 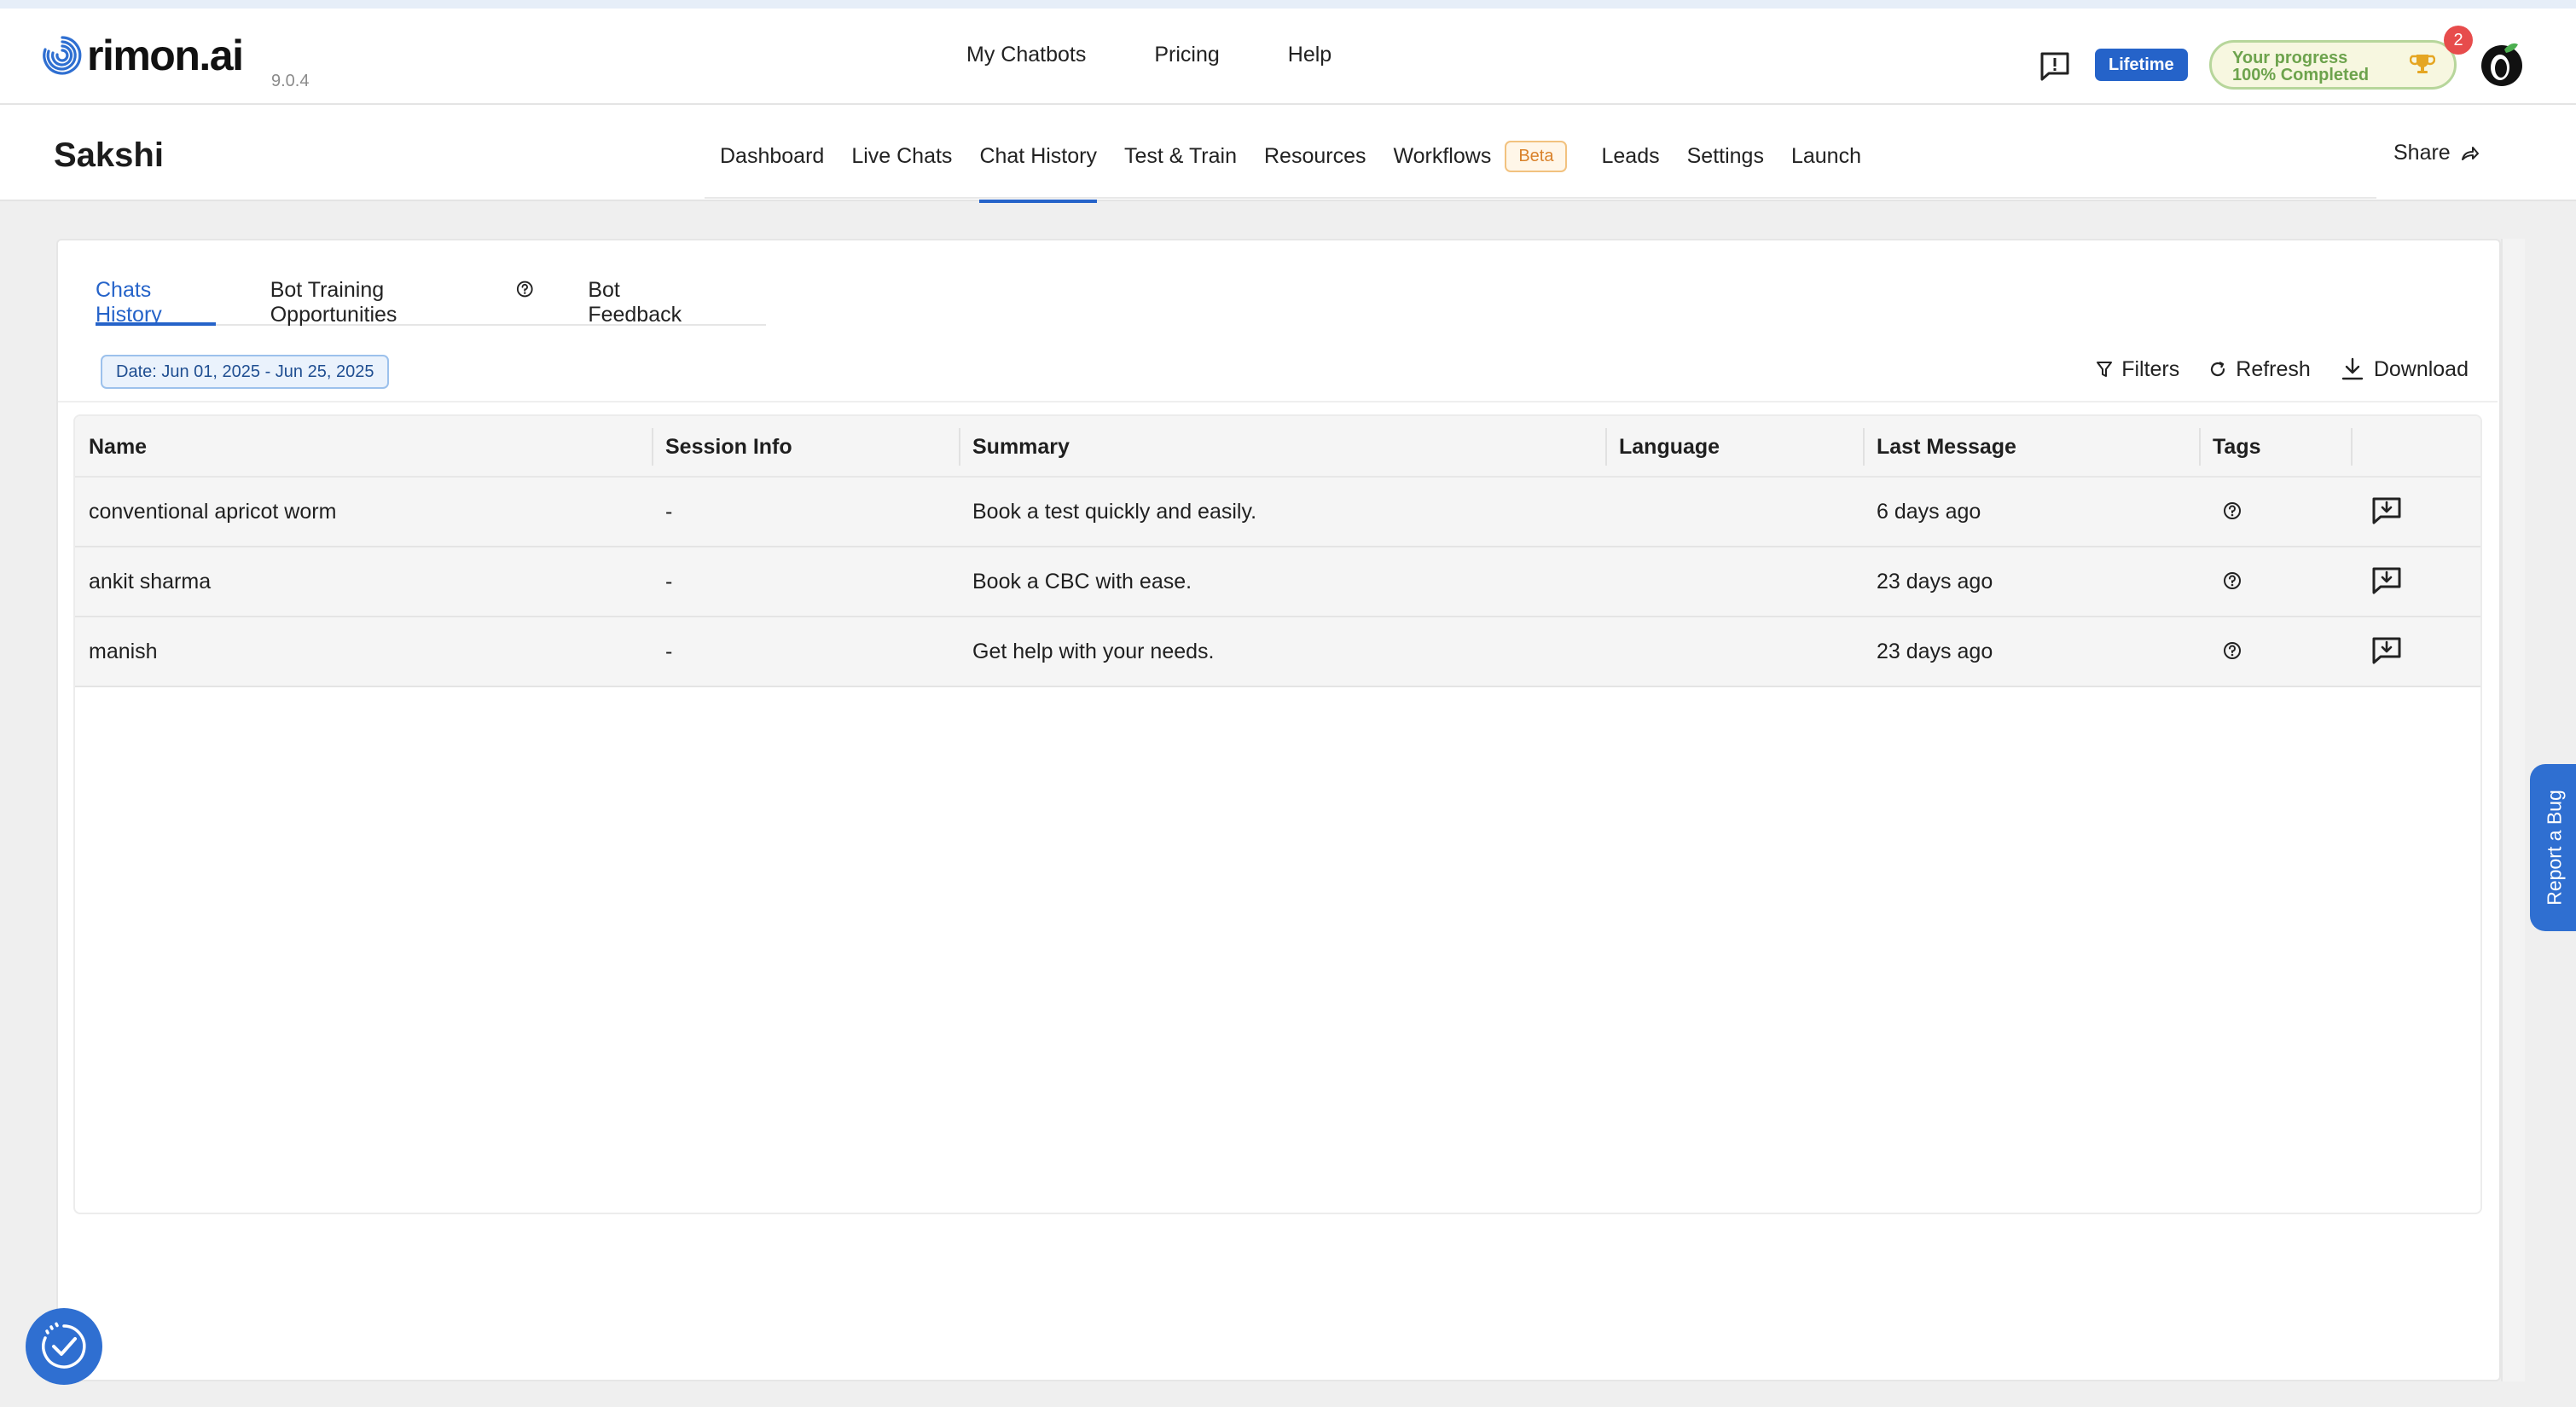 I want to click on nav-pricing: Pricing, so click(x=1186, y=55).